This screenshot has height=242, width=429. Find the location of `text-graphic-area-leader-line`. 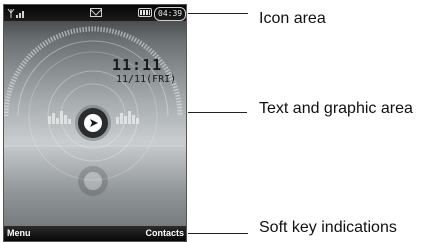

text-graphic-area-leader-line is located at coordinates (217, 112).